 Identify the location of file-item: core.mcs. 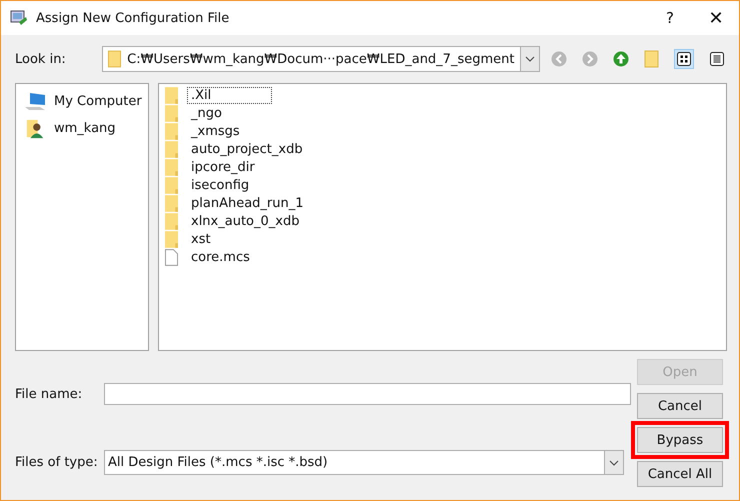
(220, 257).